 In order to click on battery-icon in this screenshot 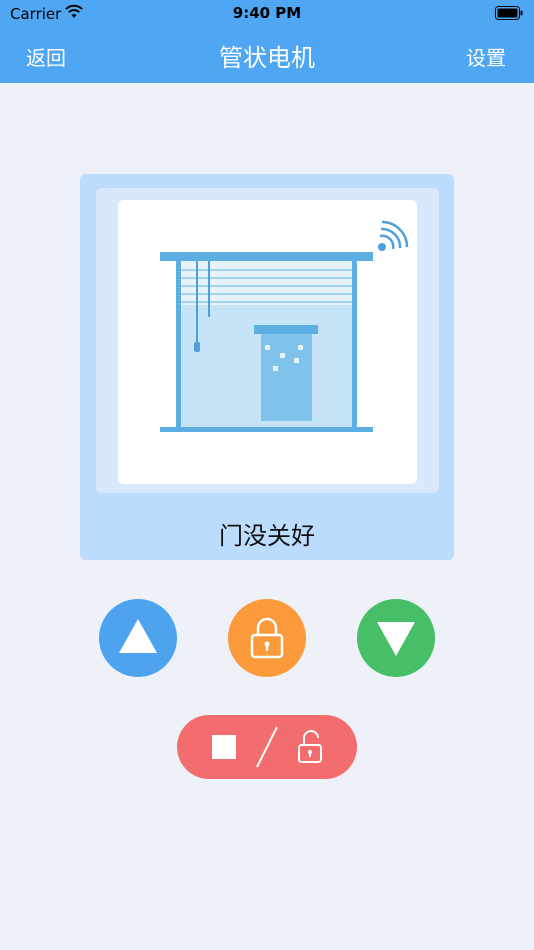, I will do `click(509, 13)`.